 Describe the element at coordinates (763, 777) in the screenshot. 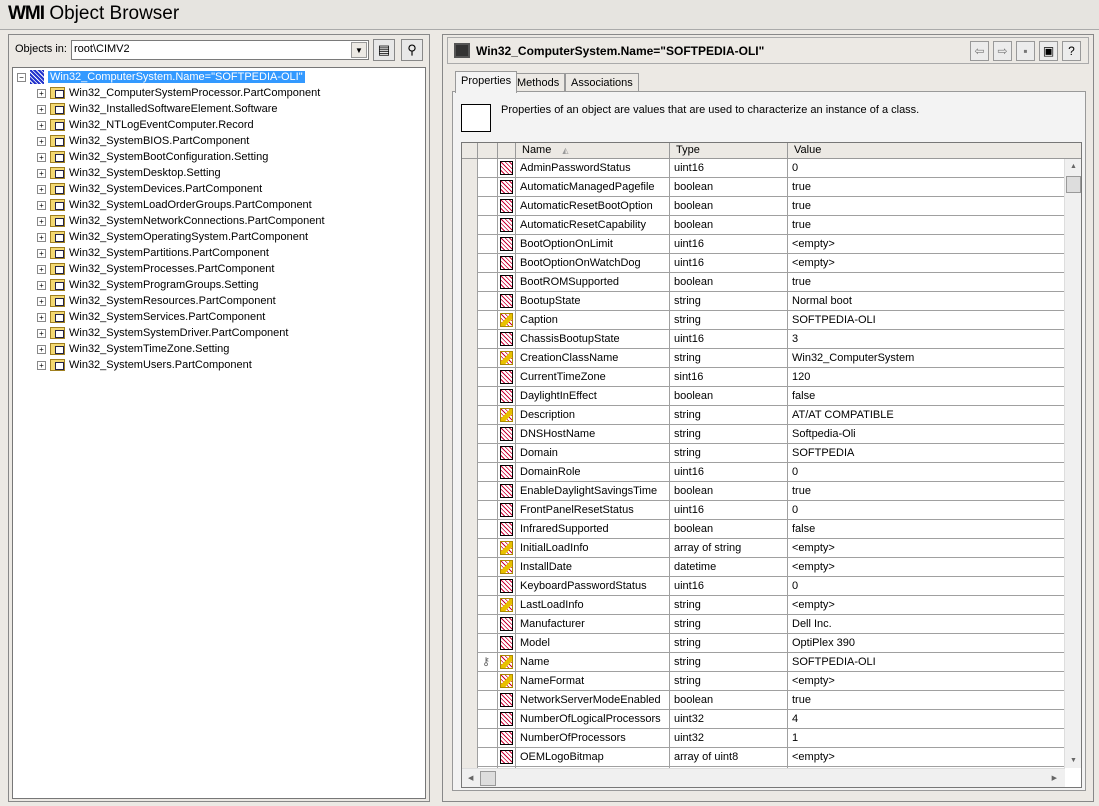

I see `horizontal-scrollbar: ◀ ▶` at that location.